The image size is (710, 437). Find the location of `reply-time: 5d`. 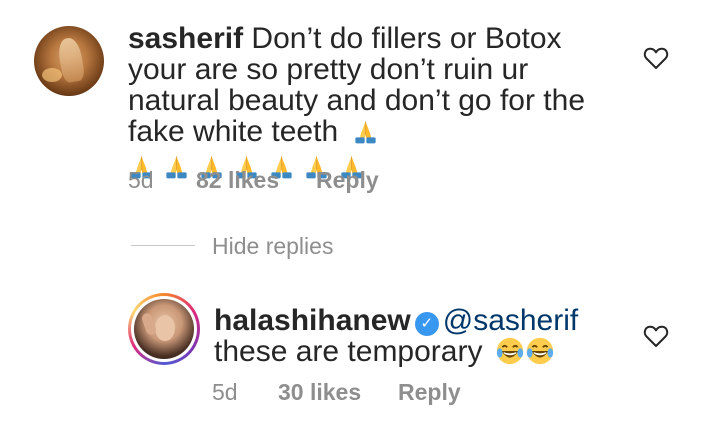

reply-time: 5d is located at coordinates (225, 392).